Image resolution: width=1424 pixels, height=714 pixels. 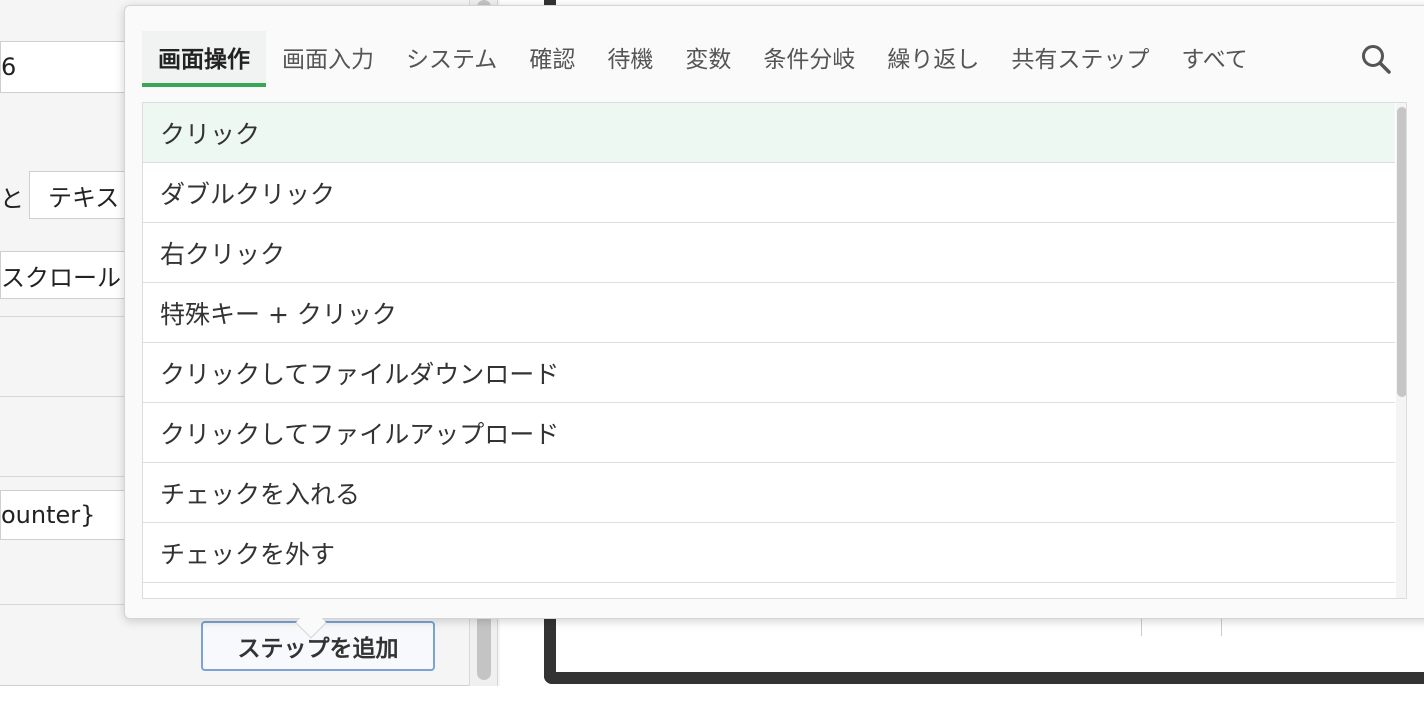 I want to click on variable-value: ounter}, so click(x=48, y=515).